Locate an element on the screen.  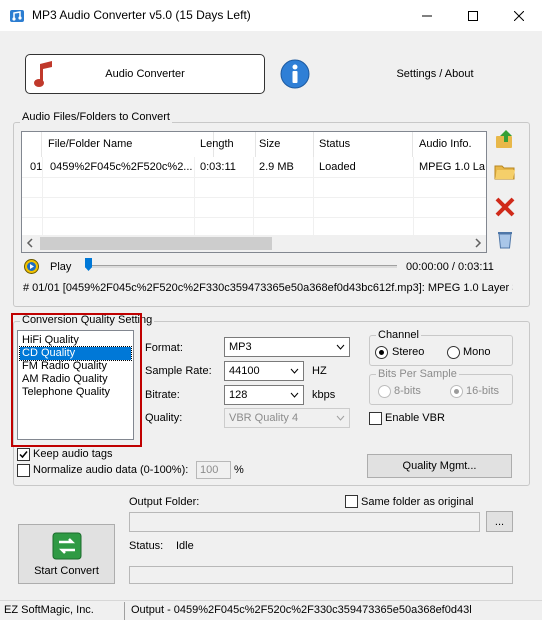
8bit-radio is located at coordinates (384, 391).